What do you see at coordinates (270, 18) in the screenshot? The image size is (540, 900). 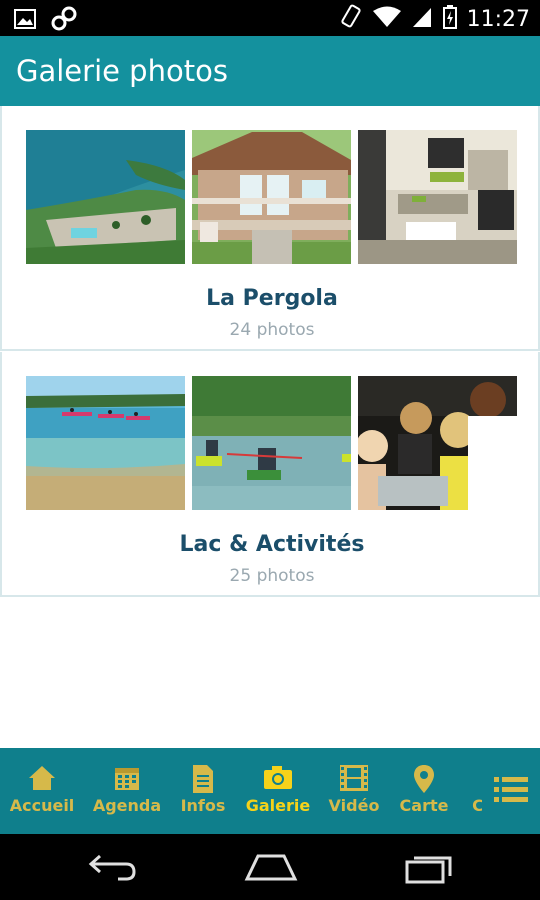 I see `status-bar: 11:27` at bounding box center [270, 18].